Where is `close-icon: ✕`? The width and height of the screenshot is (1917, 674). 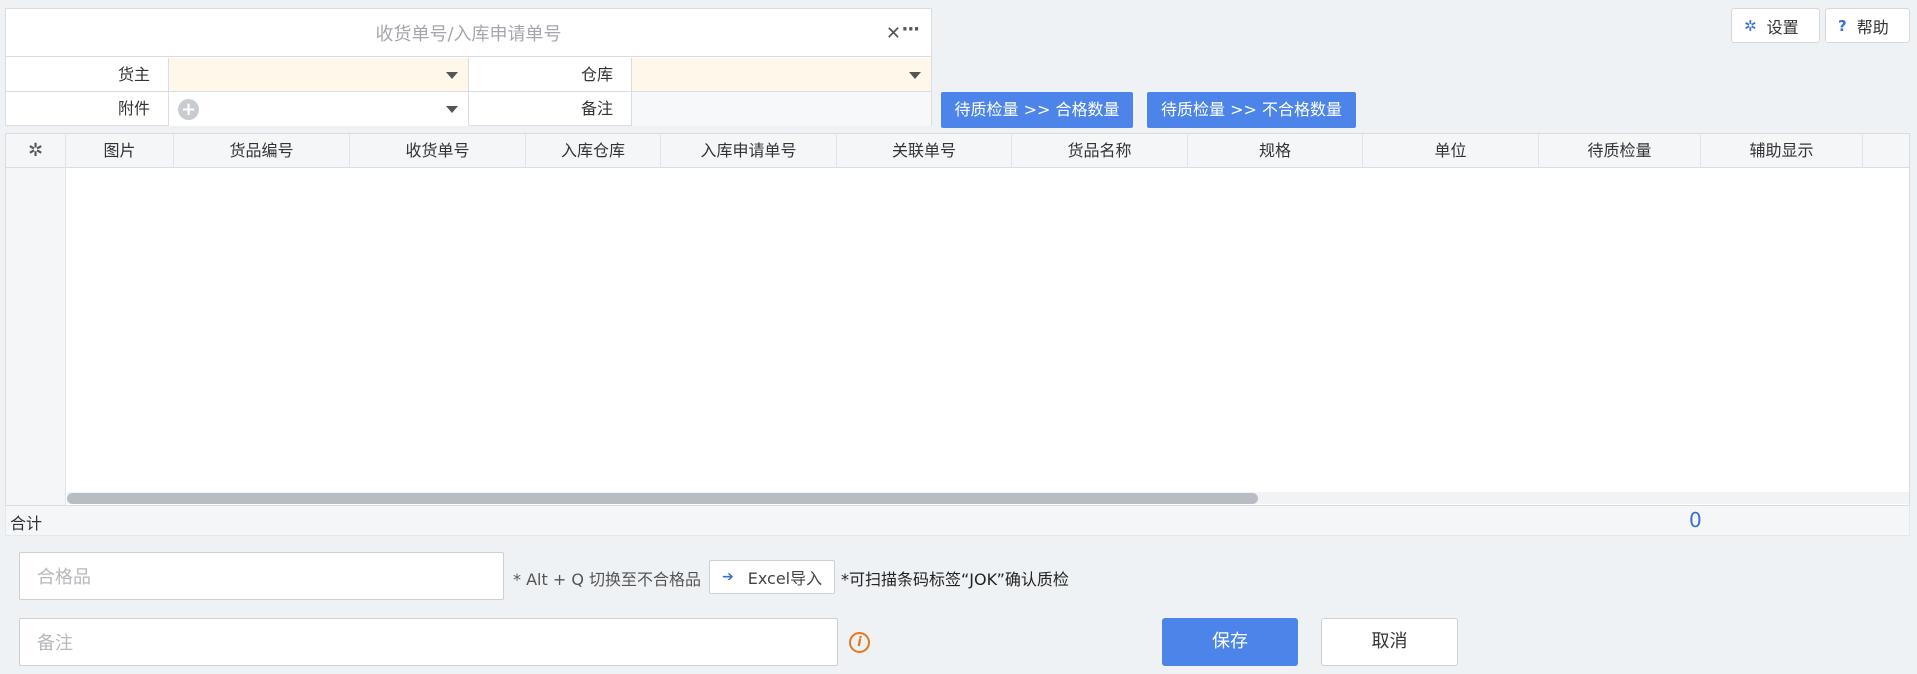
close-icon: ✕ is located at coordinates (893, 33).